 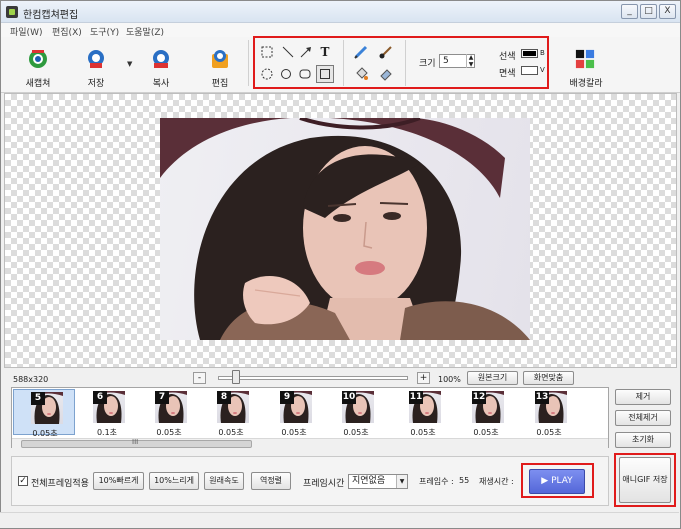 What do you see at coordinates (648, 11) in the screenshot?
I see `maximize-button: □` at bounding box center [648, 11].